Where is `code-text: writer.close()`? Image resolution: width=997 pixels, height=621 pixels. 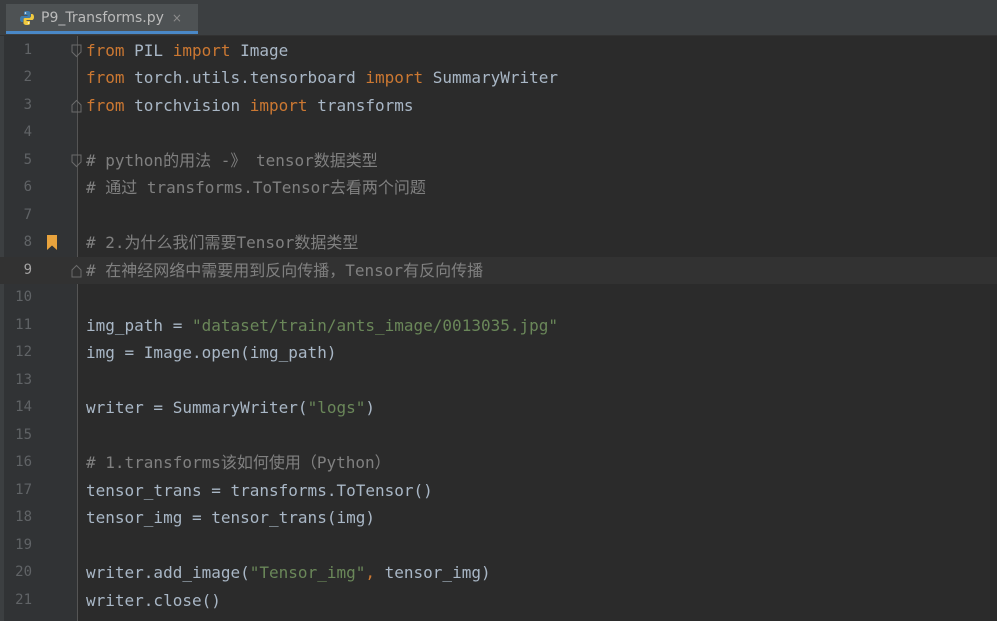 code-text: writer.close() is located at coordinates (153, 601).